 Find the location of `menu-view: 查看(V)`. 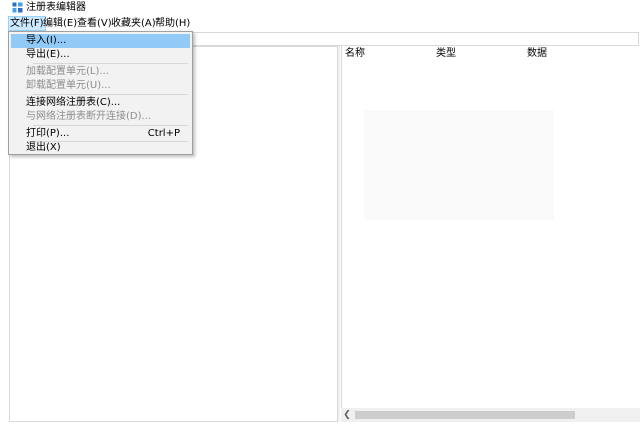

menu-view: 查看(V) is located at coordinates (94, 23).